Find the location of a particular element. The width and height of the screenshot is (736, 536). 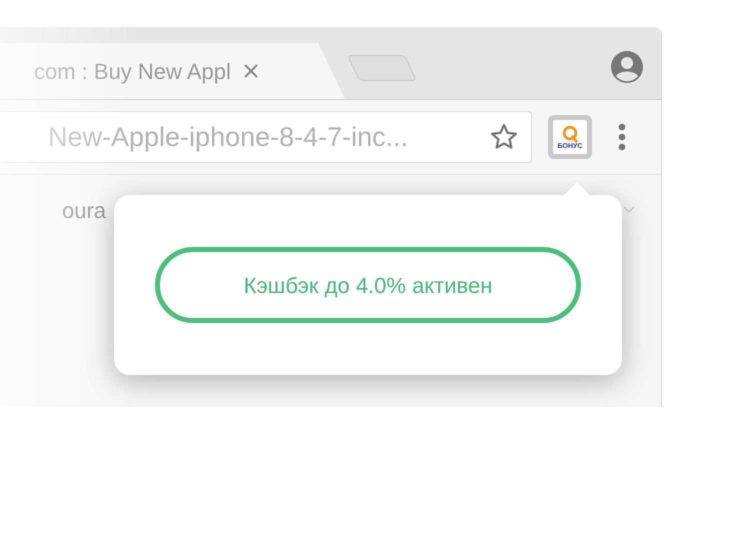

logo is located at coordinates (570, 133).